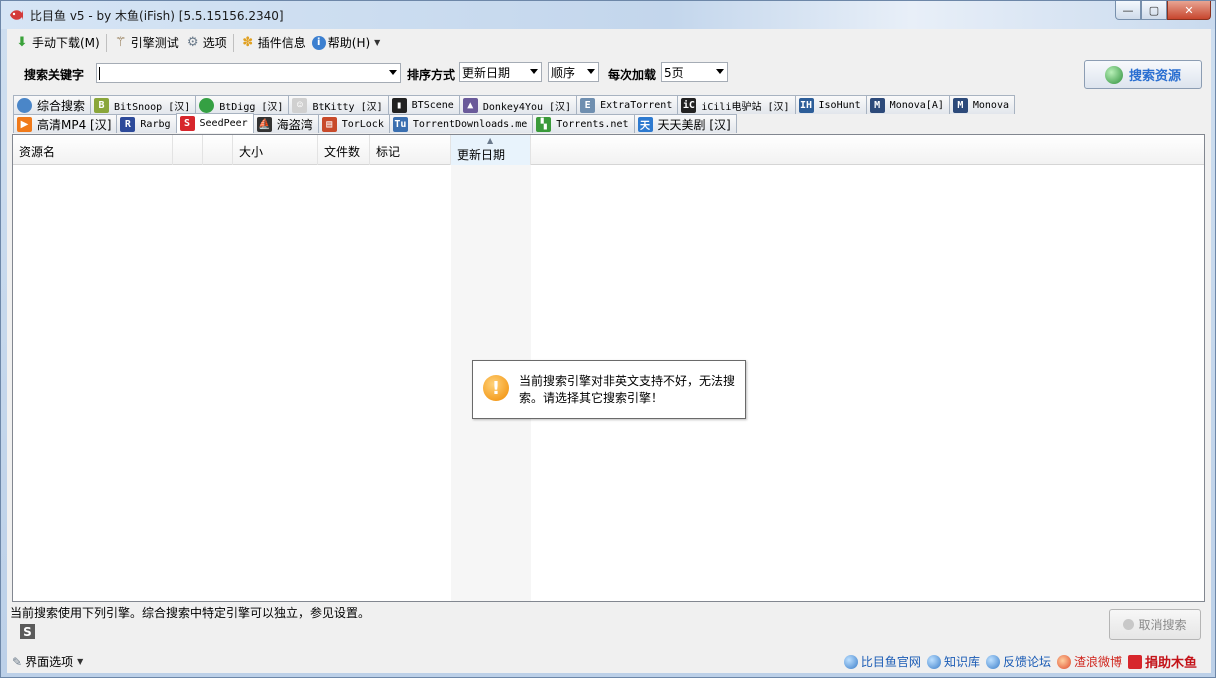 Image resolution: width=1216 pixels, height=678 pixels. I want to click on manual-download-menu: ⬇ 手动下载(M), so click(57, 43).